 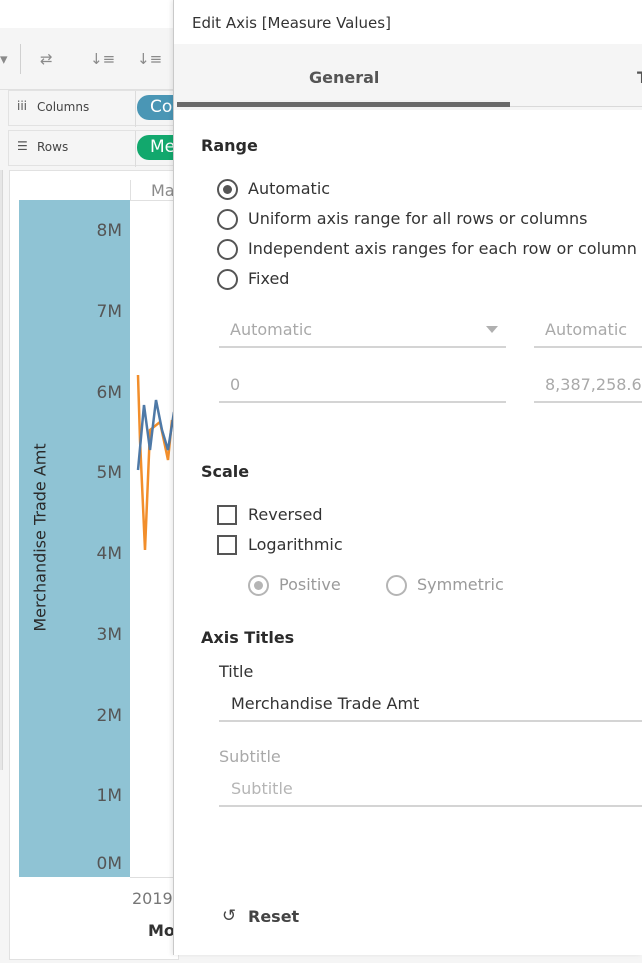 I want to click on header-line, so click(x=152, y=200).